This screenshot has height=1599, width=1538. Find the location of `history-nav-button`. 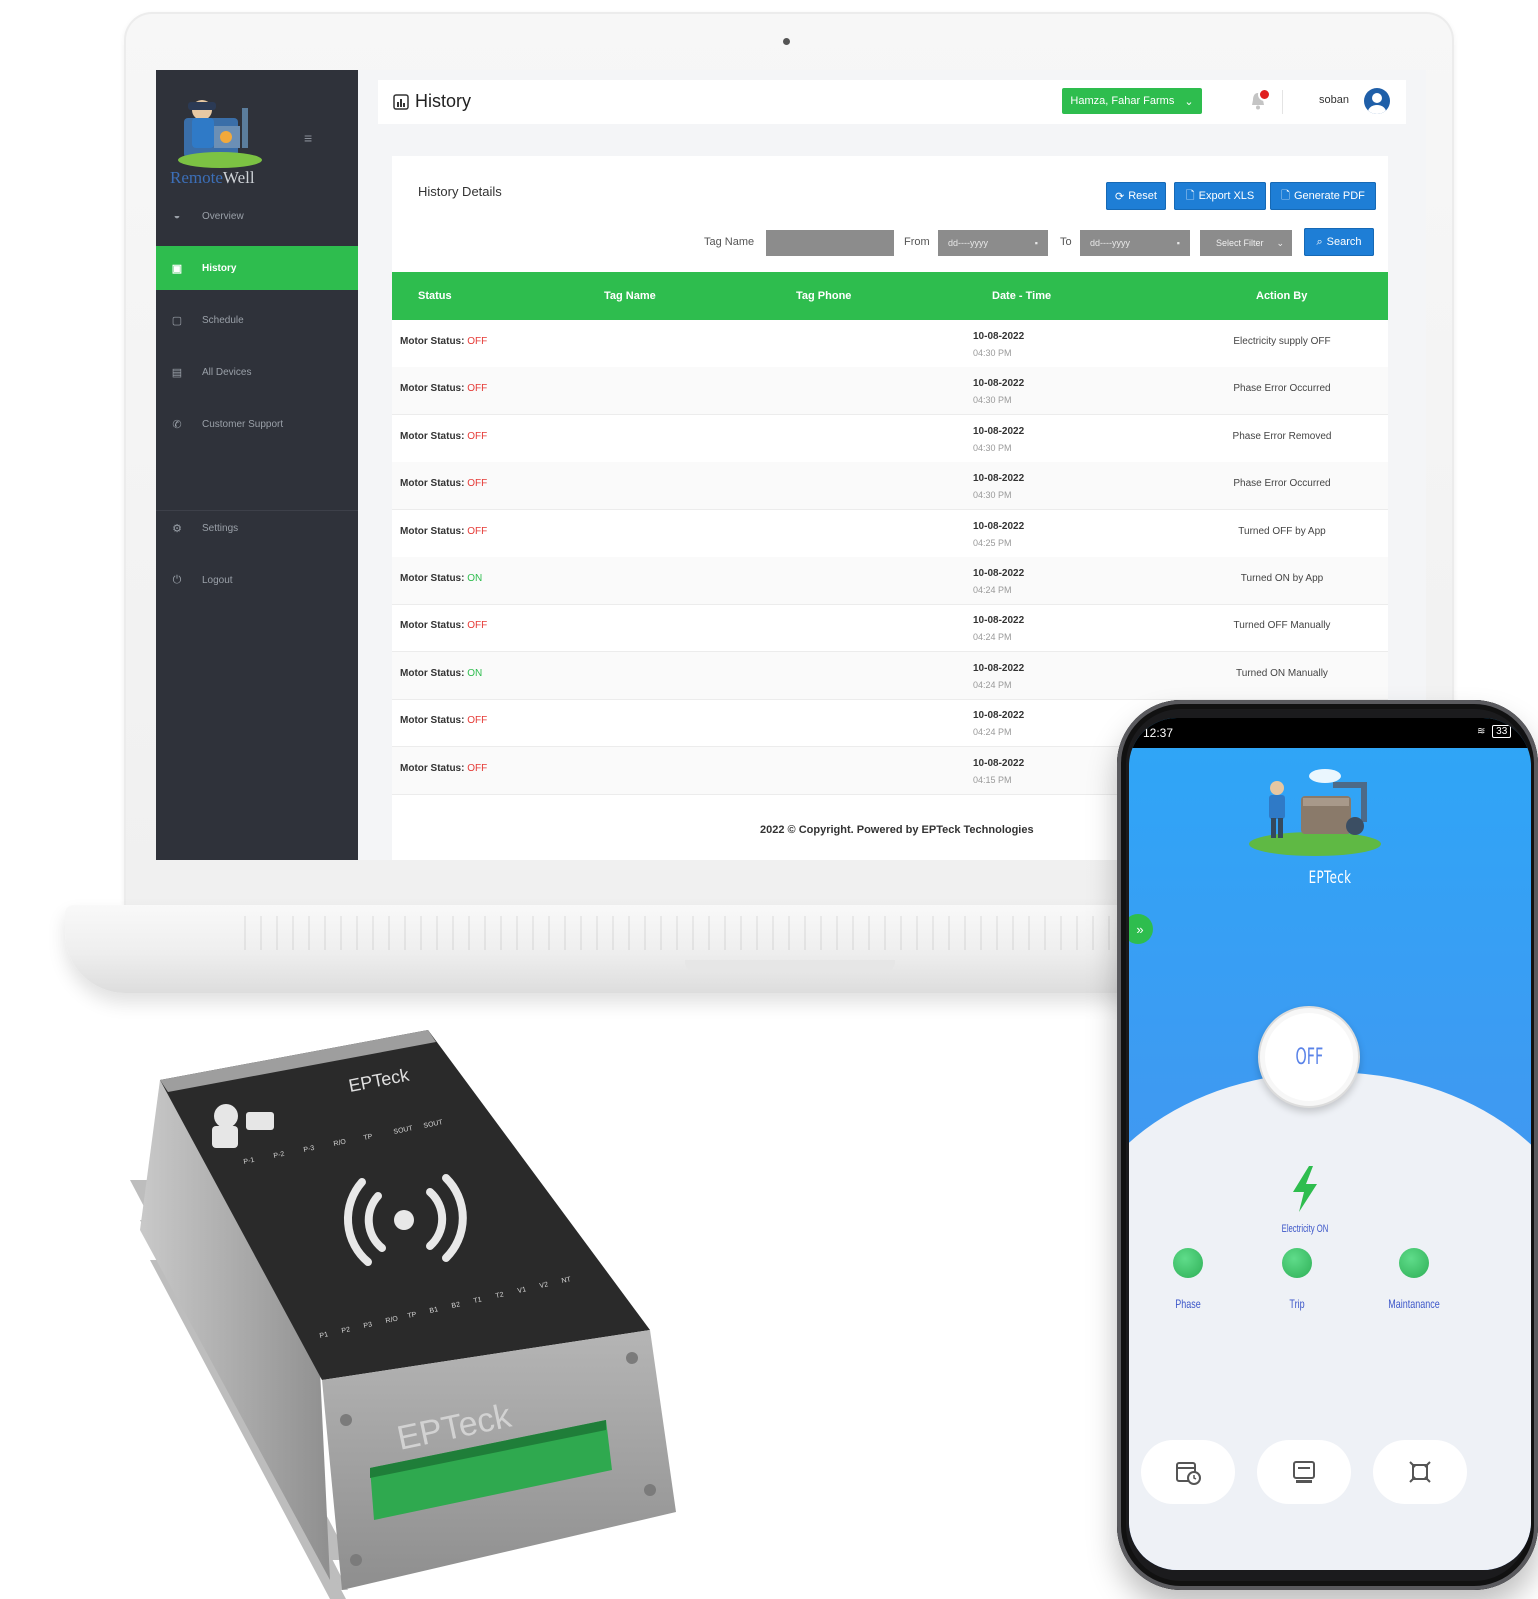

history-nav-button is located at coordinates (1188, 1472).